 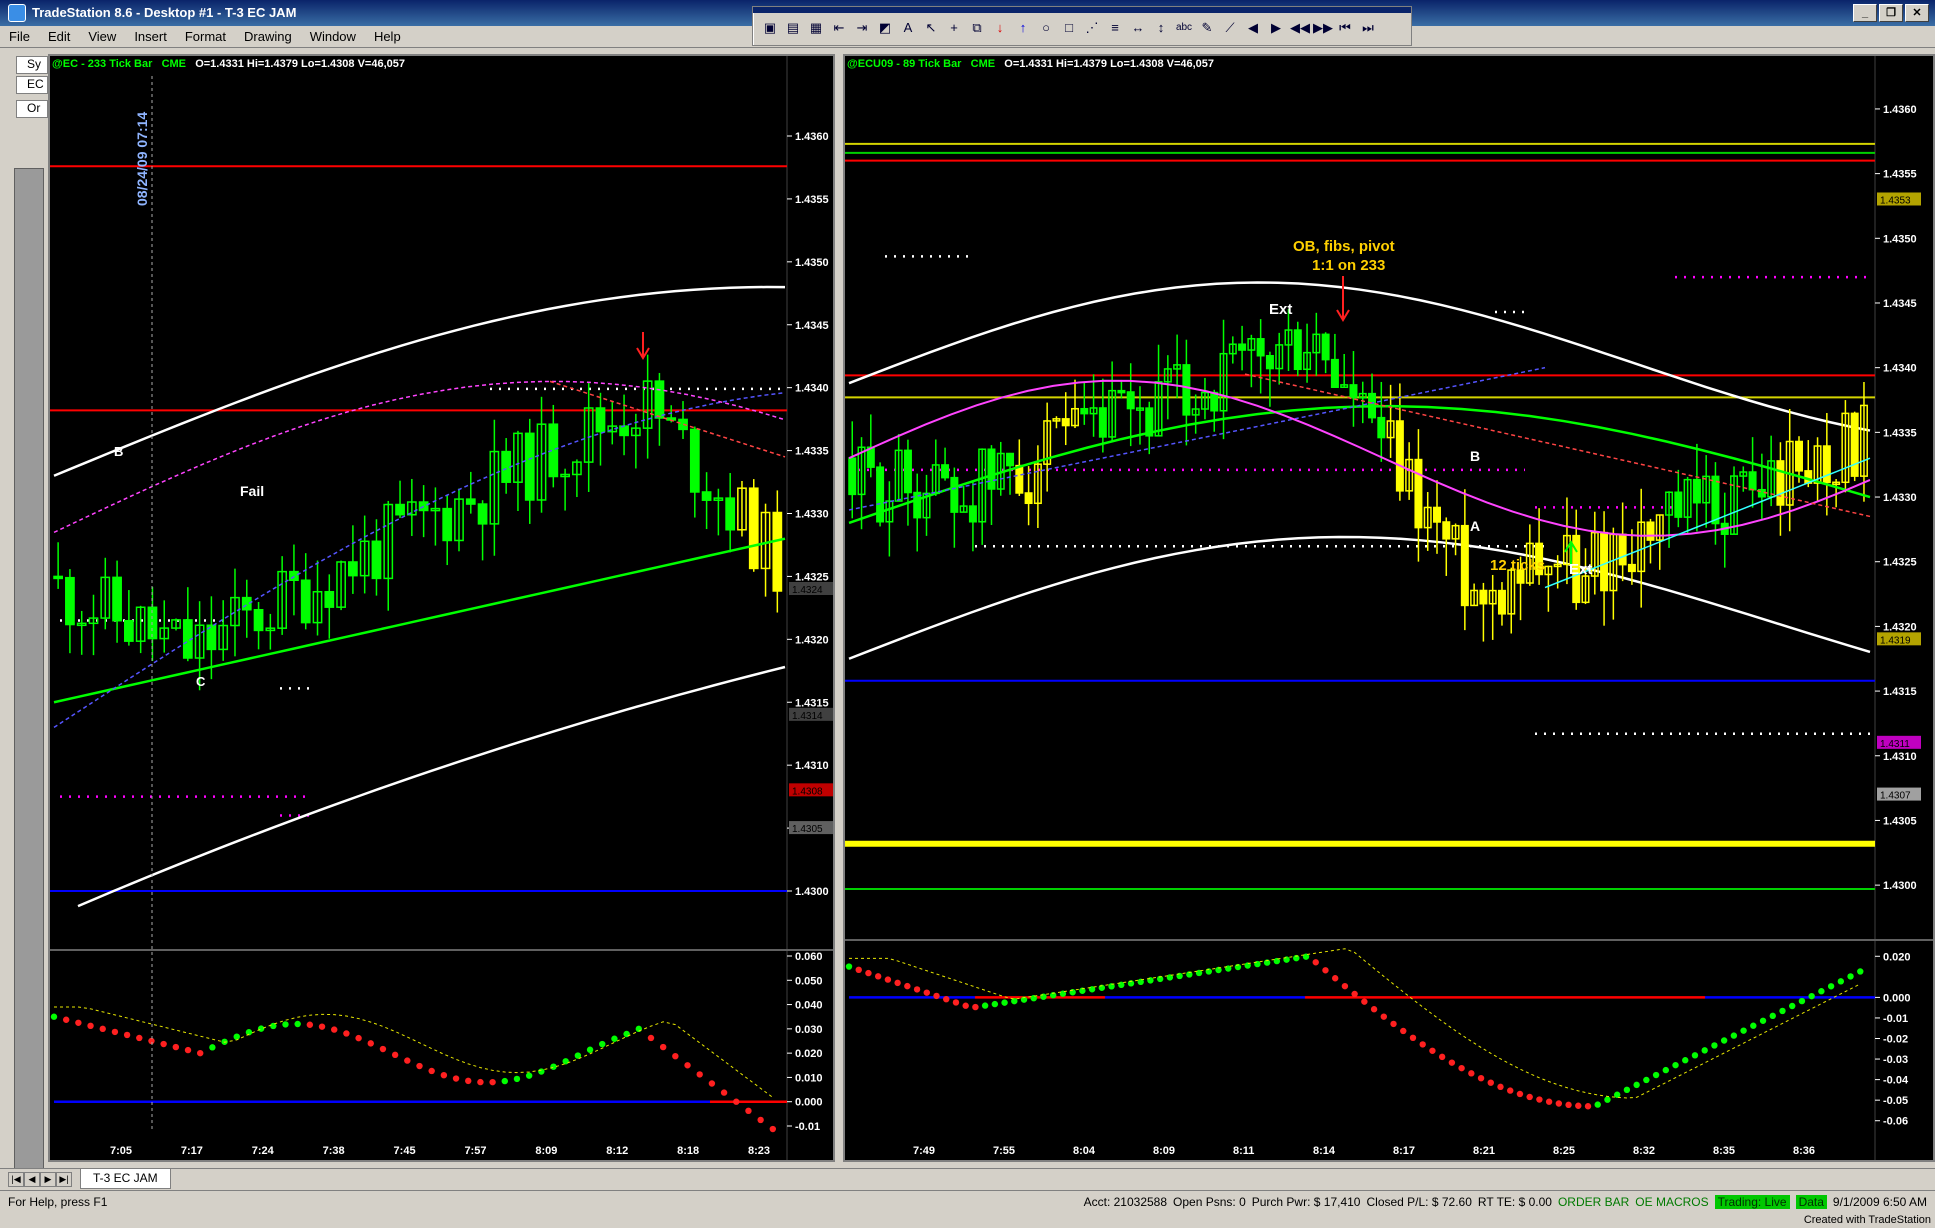 I want to click on left-price-flag-label: 1.4305, so click(x=807, y=829).